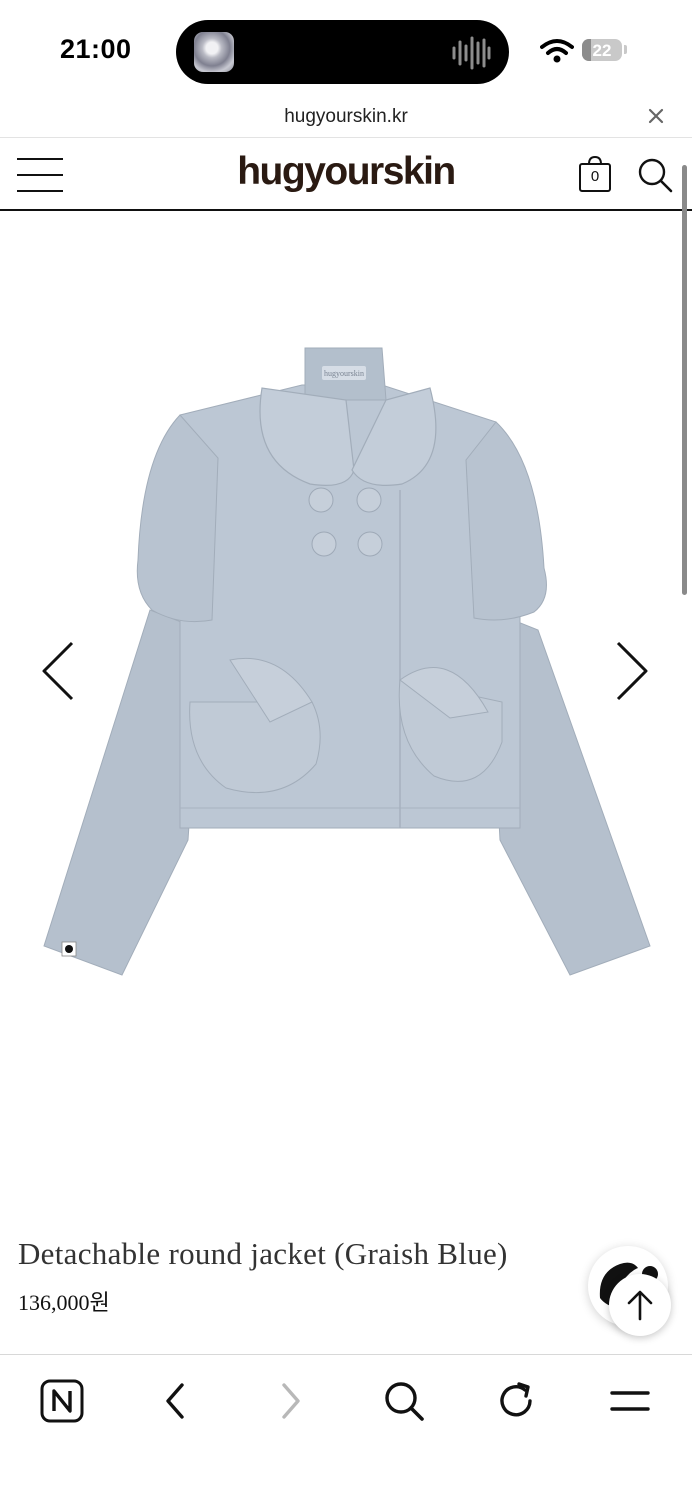 This screenshot has height=1501, width=692. Describe the element at coordinates (263, 1253) in the screenshot. I see `product-name: Detachable round jacket (Graish Blue)` at that location.